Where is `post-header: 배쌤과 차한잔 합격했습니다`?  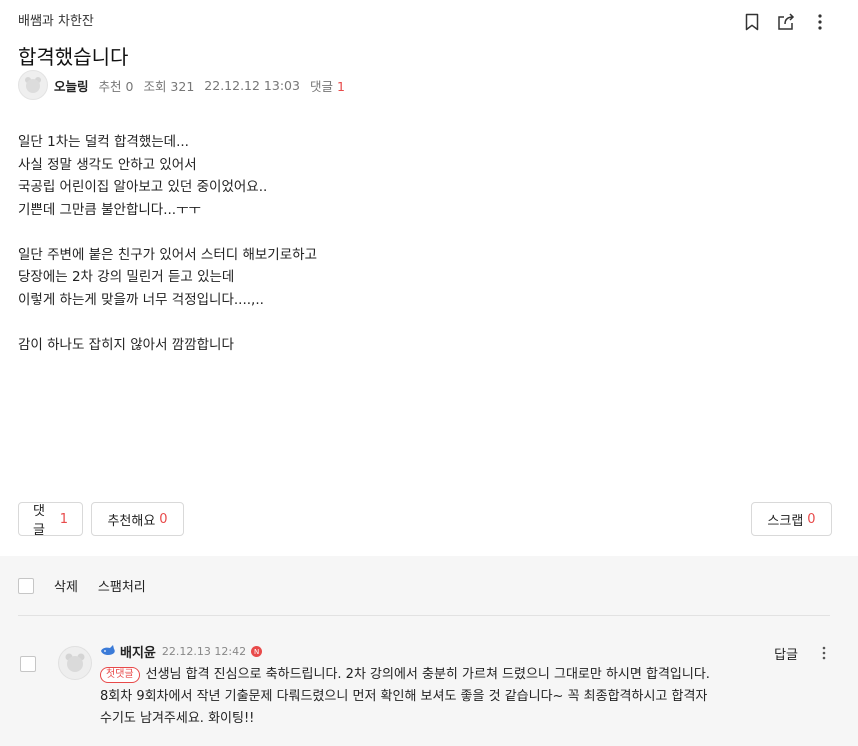
post-header: 배쌤과 차한잔 합격했습니다 is located at coordinates (429, 40).